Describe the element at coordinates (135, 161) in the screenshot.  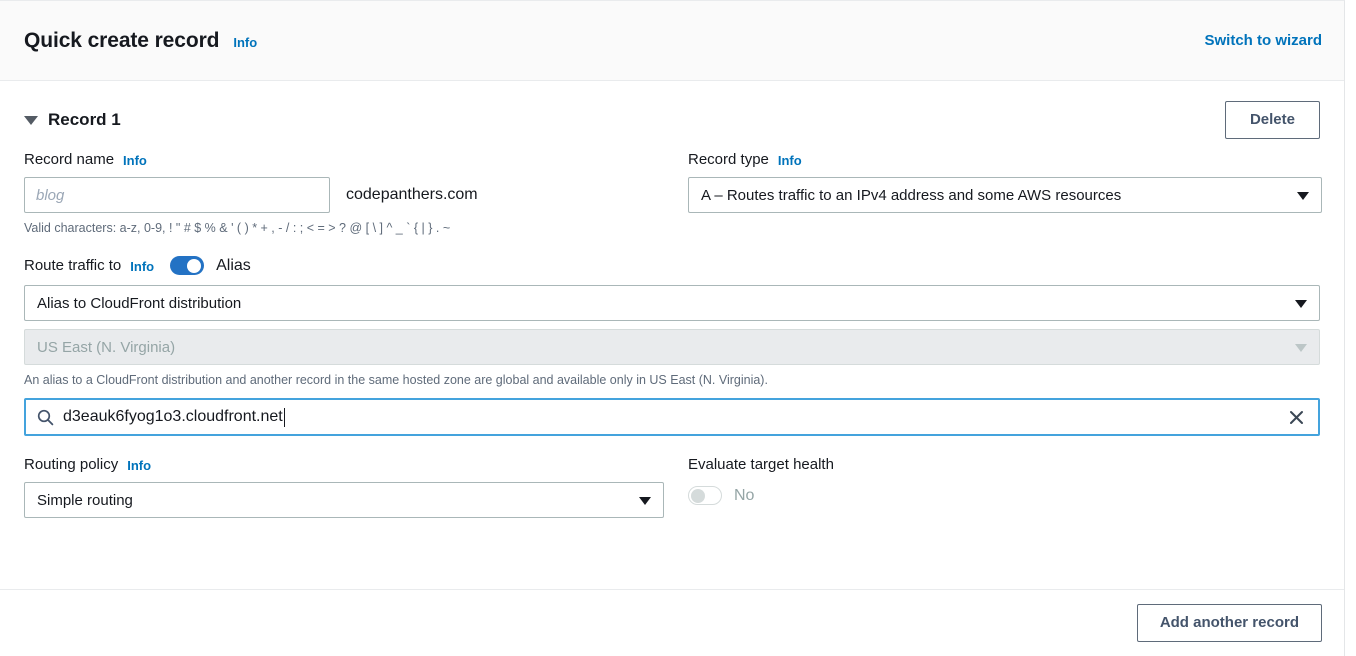
I see `record-name-info-link: Info` at that location.